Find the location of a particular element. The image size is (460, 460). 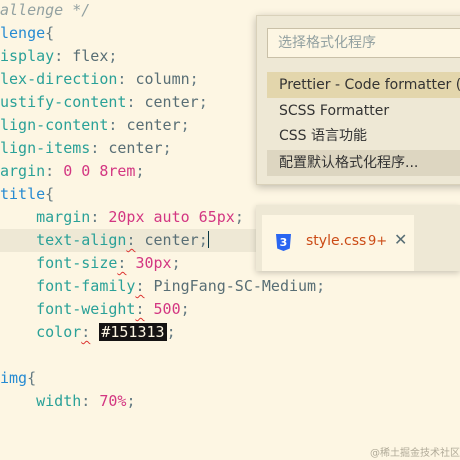

code-property: color is located at coordinates (59, 332).